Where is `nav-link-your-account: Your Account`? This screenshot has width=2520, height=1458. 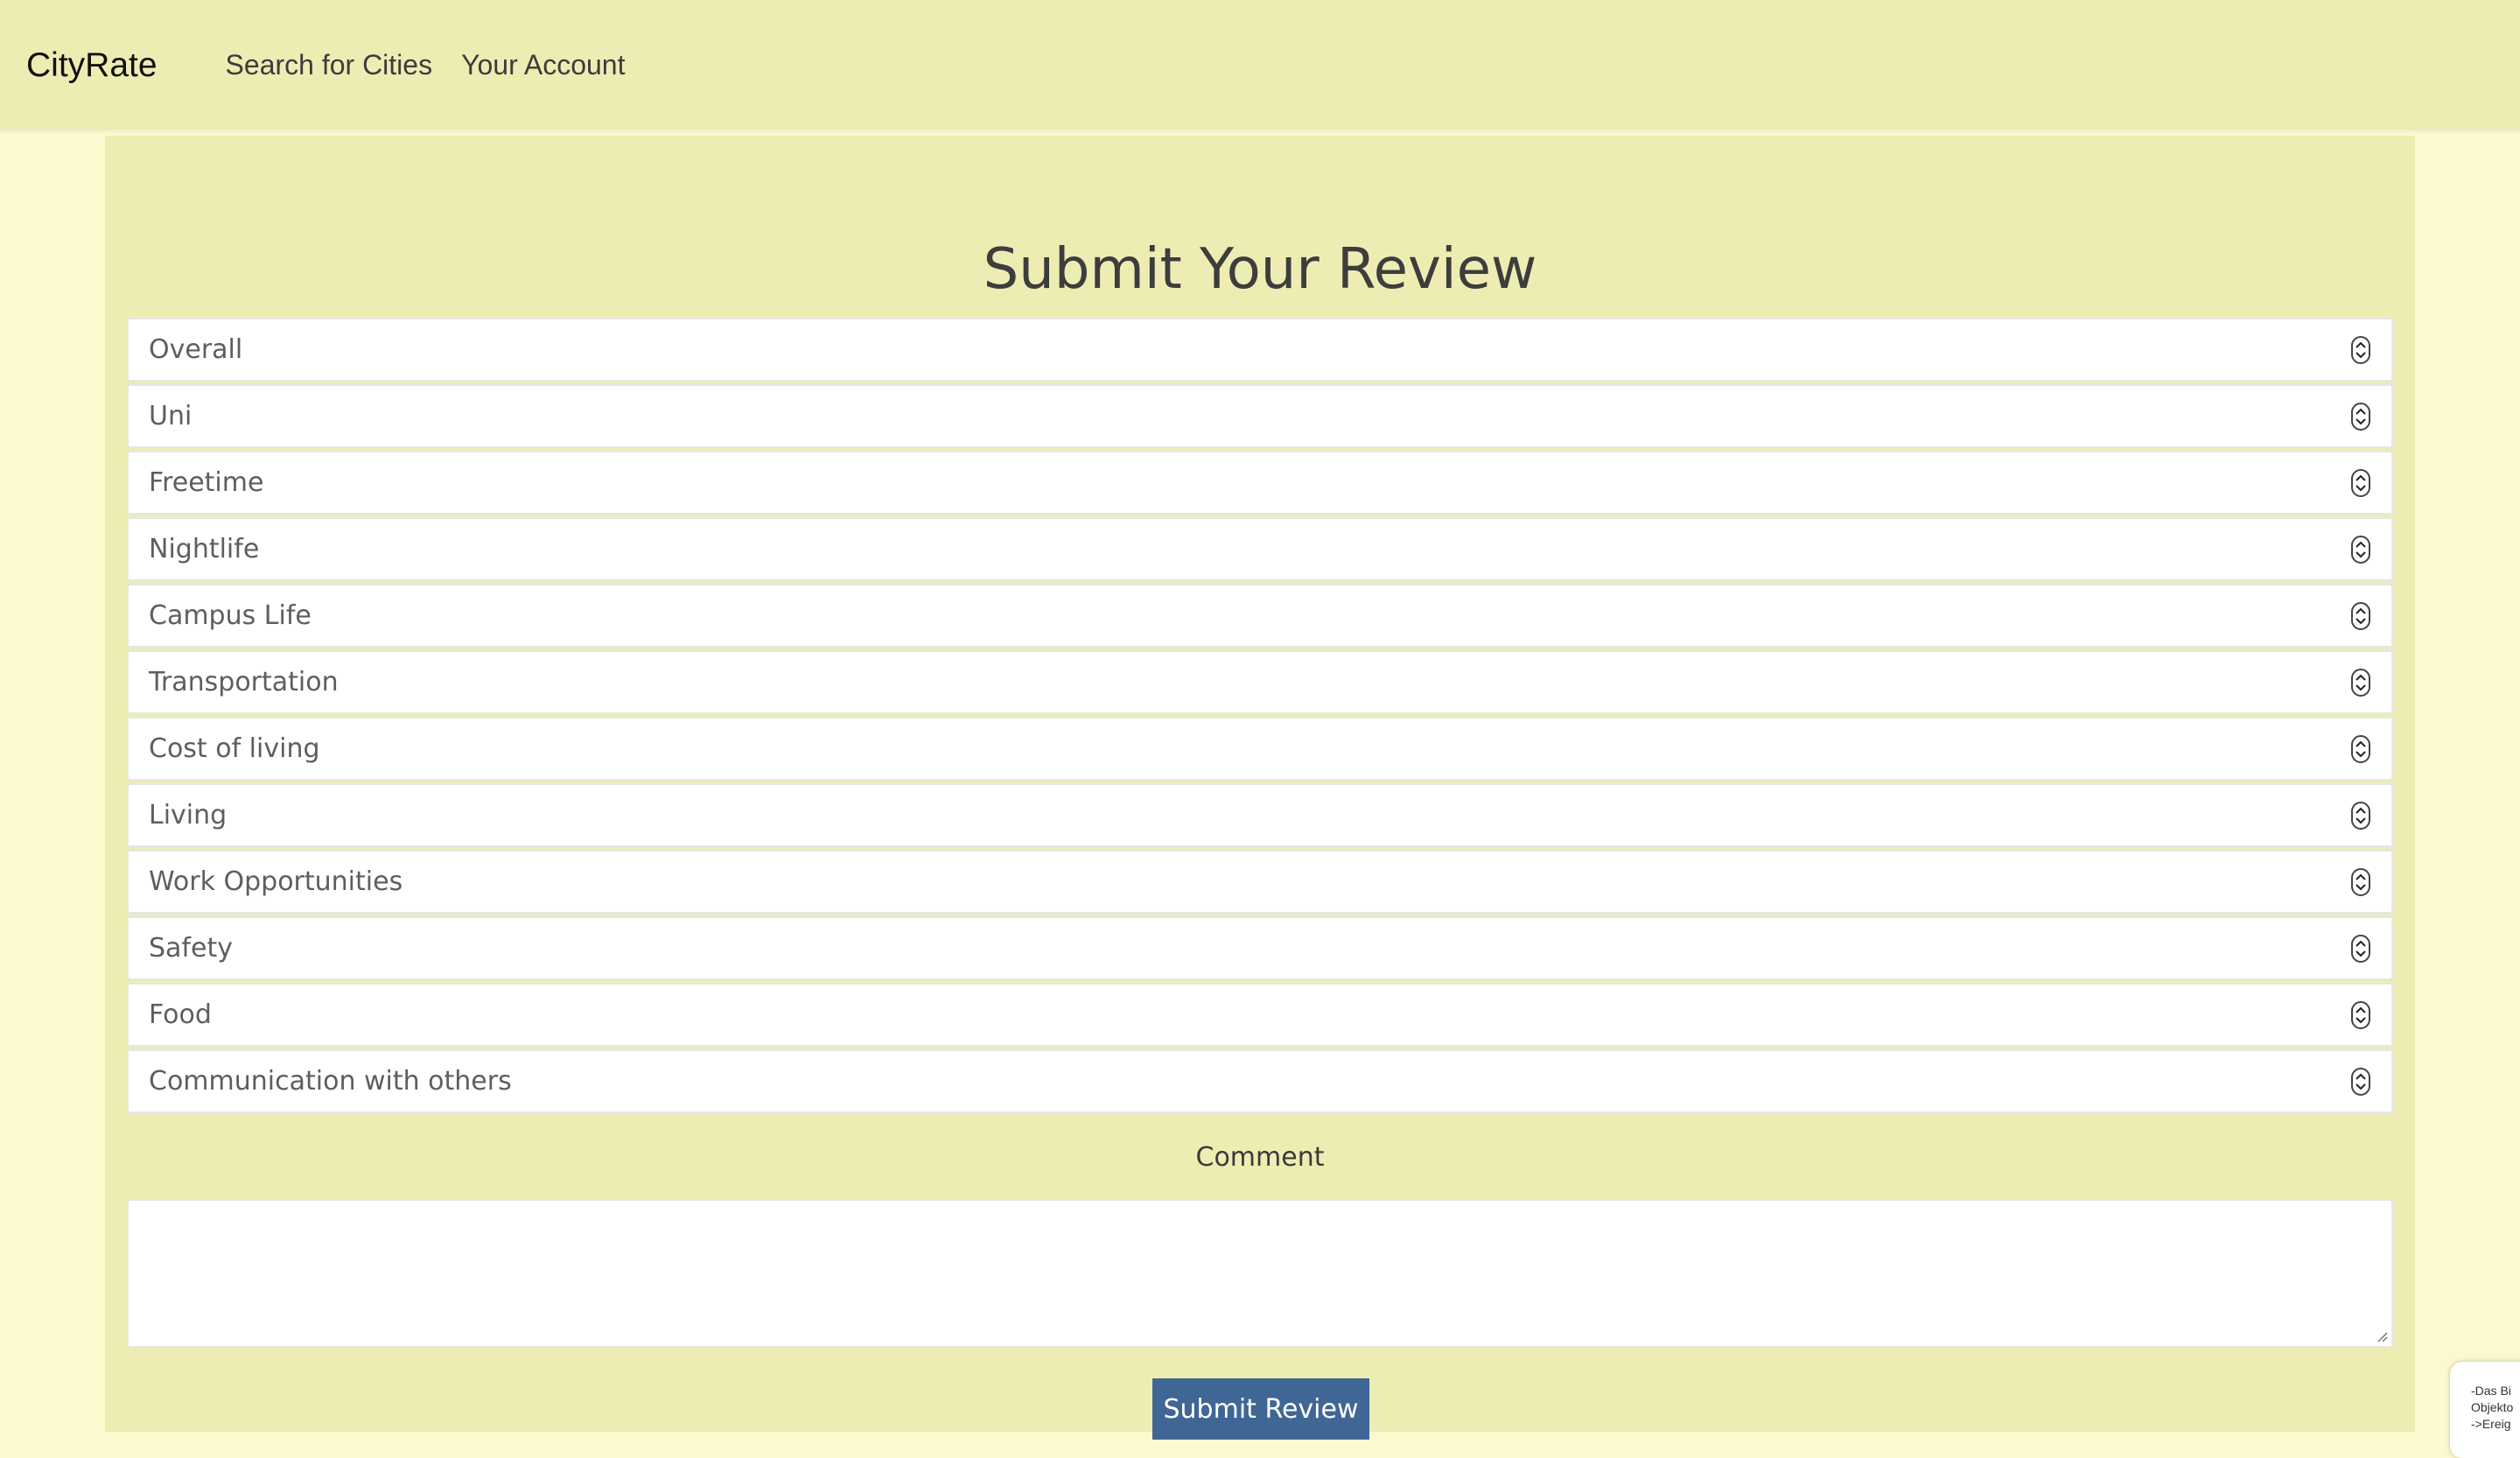
nav-link-your-account: Your Account is located at coordinates (543, 65).